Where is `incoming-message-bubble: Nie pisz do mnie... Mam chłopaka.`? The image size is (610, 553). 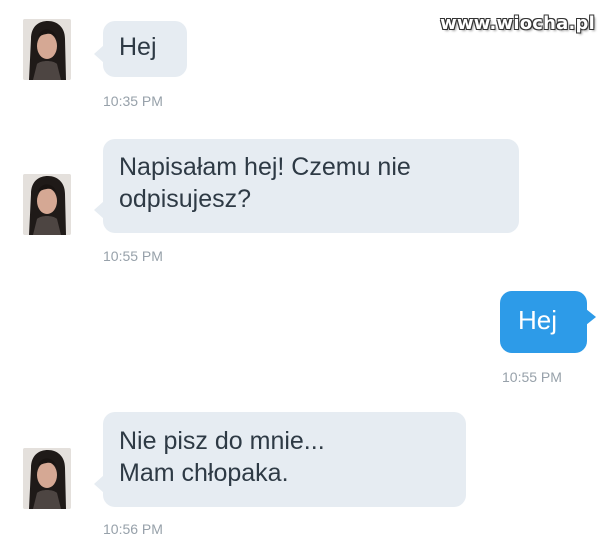
incoming-message-bubble: Nie pisz do mnie... Mam chłopaka. is located at coordinates (280, 459).